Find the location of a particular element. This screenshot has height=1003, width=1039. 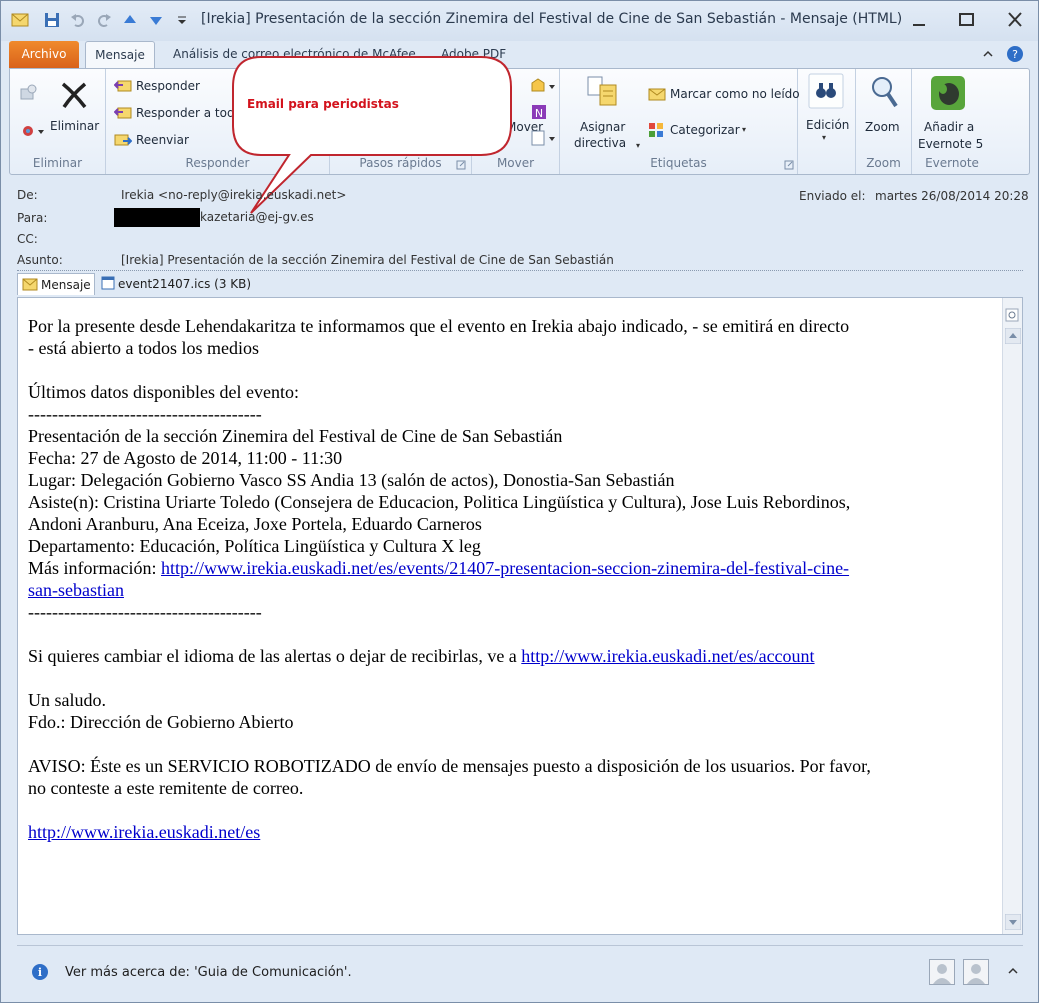

assign-policy-label-2: directiva is located at coordinates (600, 143).